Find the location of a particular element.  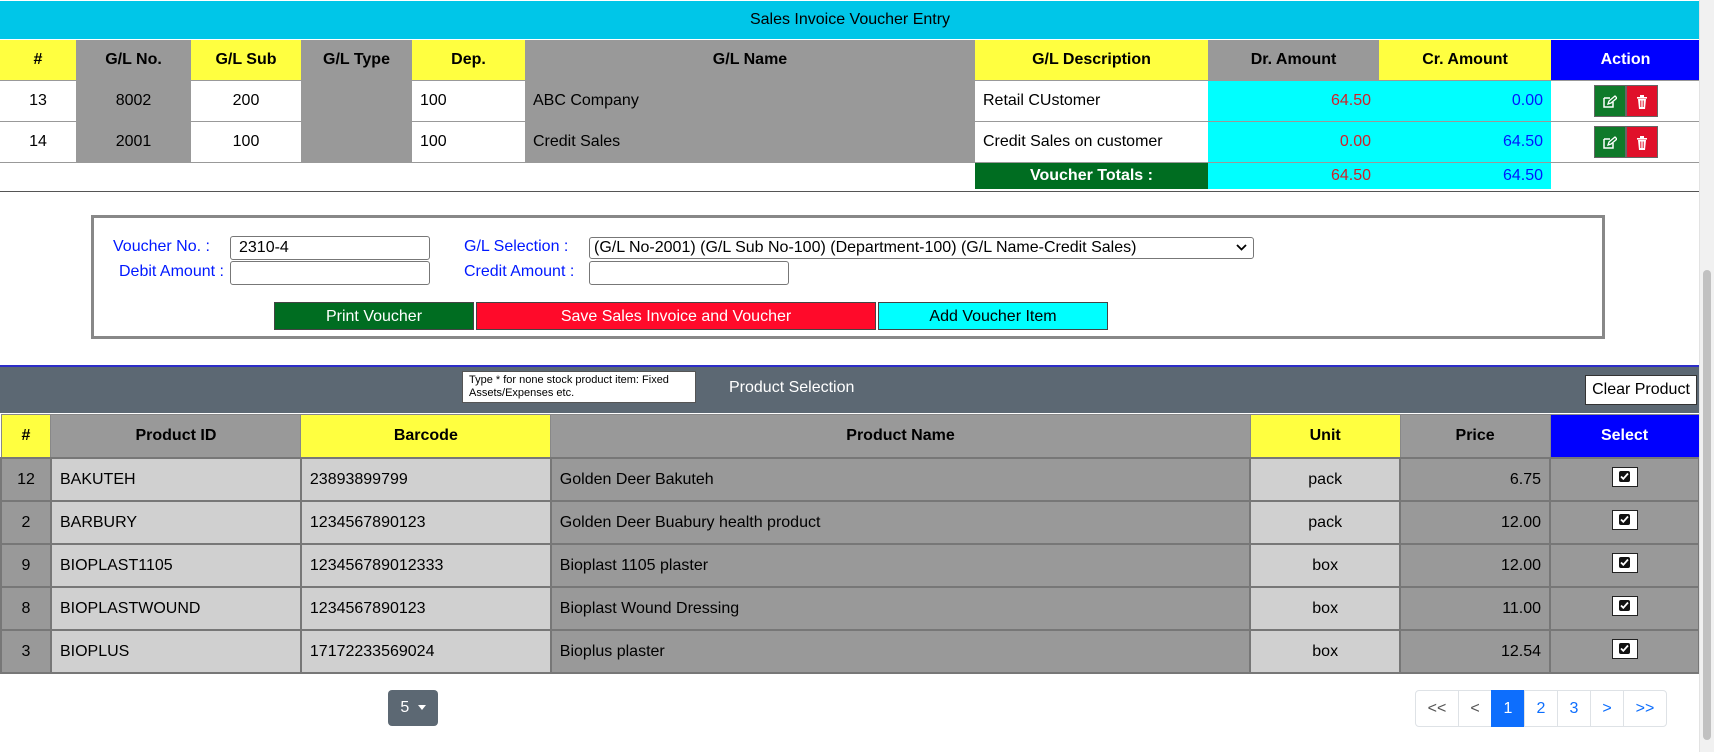

next-page-button: > is located at coordinates (1607, 708).